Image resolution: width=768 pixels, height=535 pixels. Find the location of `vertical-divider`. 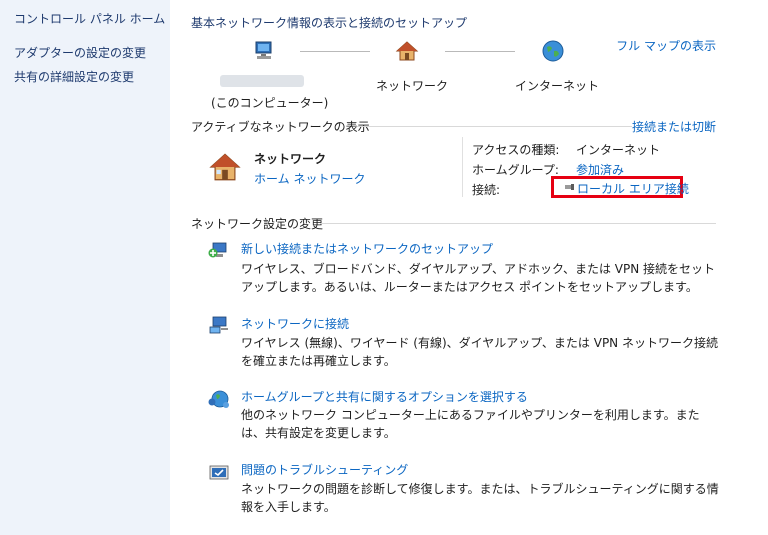

vertical-divider is located at coordinates (462, 167).